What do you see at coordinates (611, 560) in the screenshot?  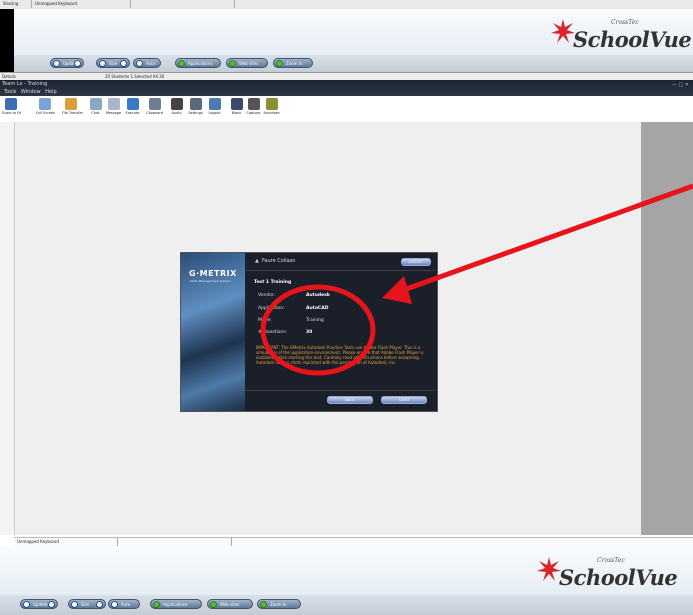 I see `crosstec-text: CrossTec` at bounding box center [611, 560].